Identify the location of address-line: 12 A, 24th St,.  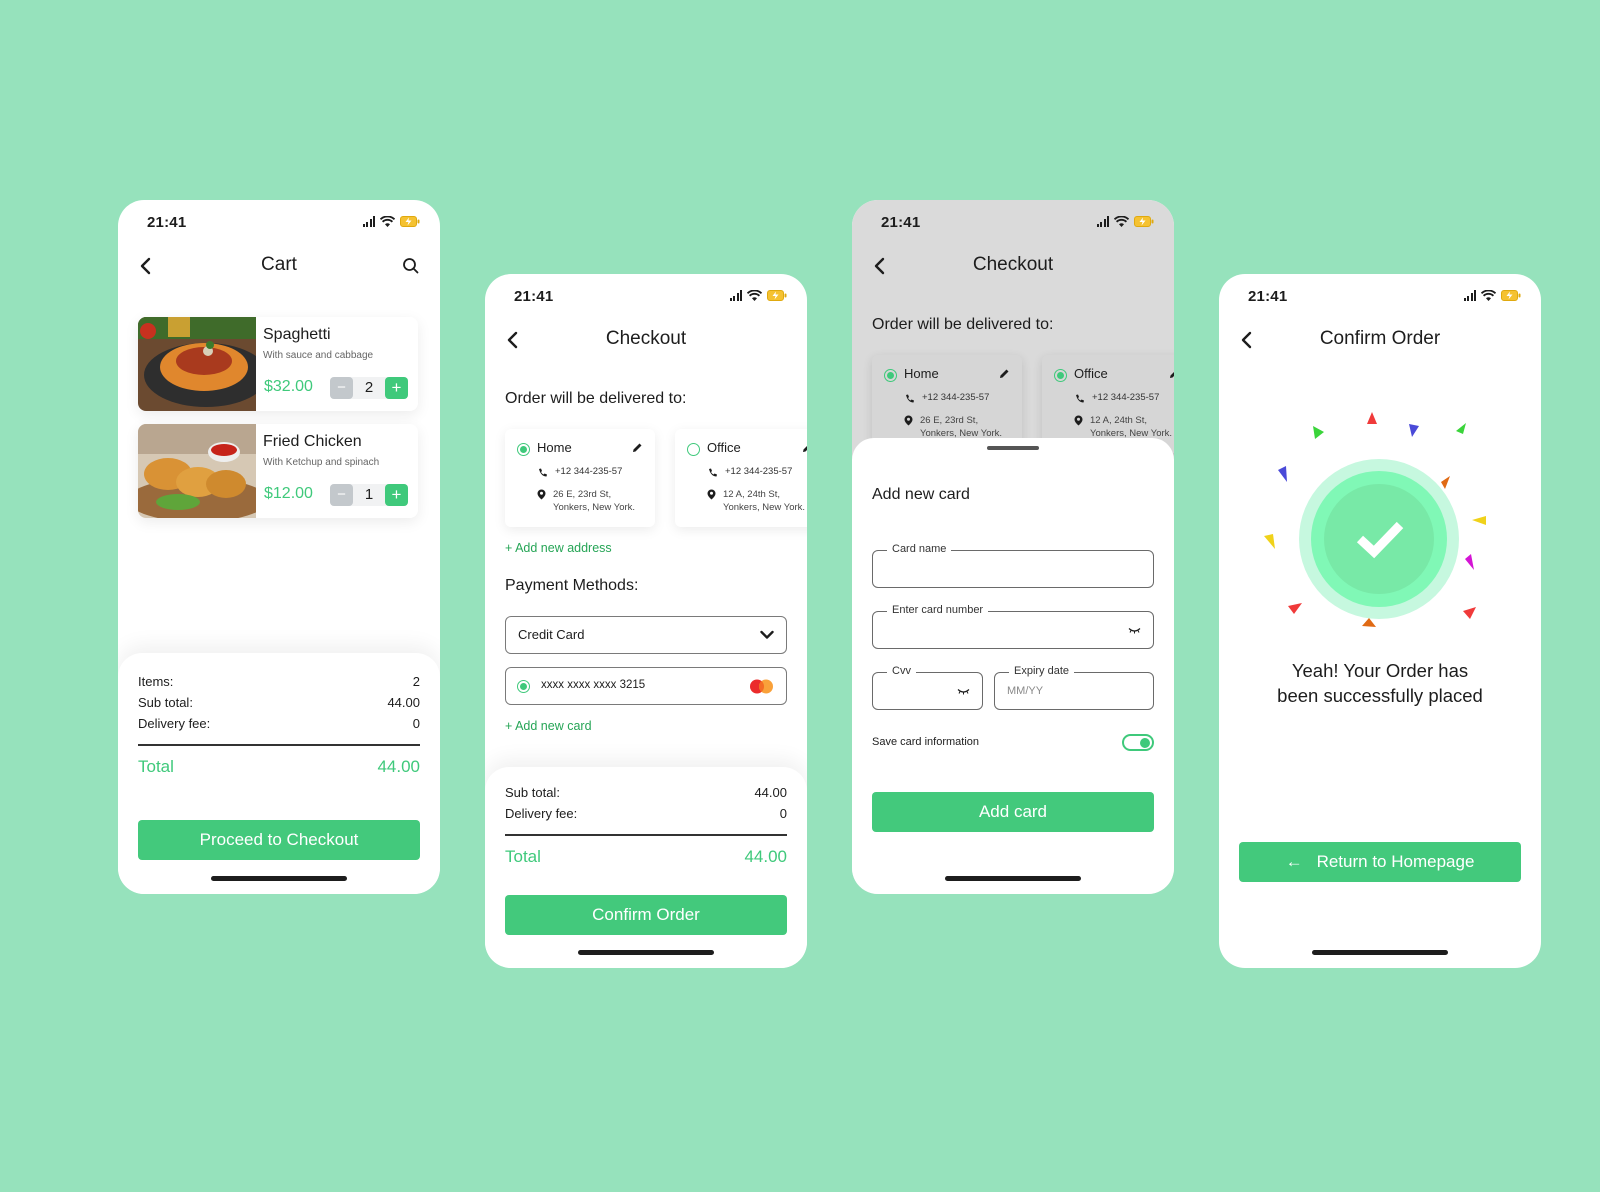
(752, 494).